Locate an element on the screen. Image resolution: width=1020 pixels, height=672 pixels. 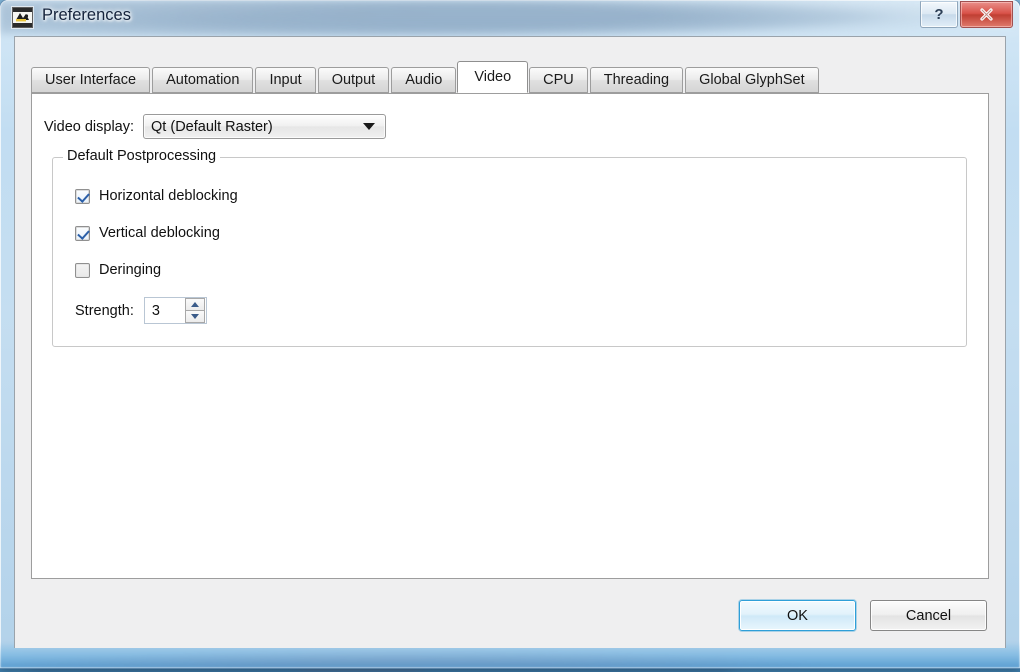
title-bar: Preferences ? is located at coordinates (510, 18).